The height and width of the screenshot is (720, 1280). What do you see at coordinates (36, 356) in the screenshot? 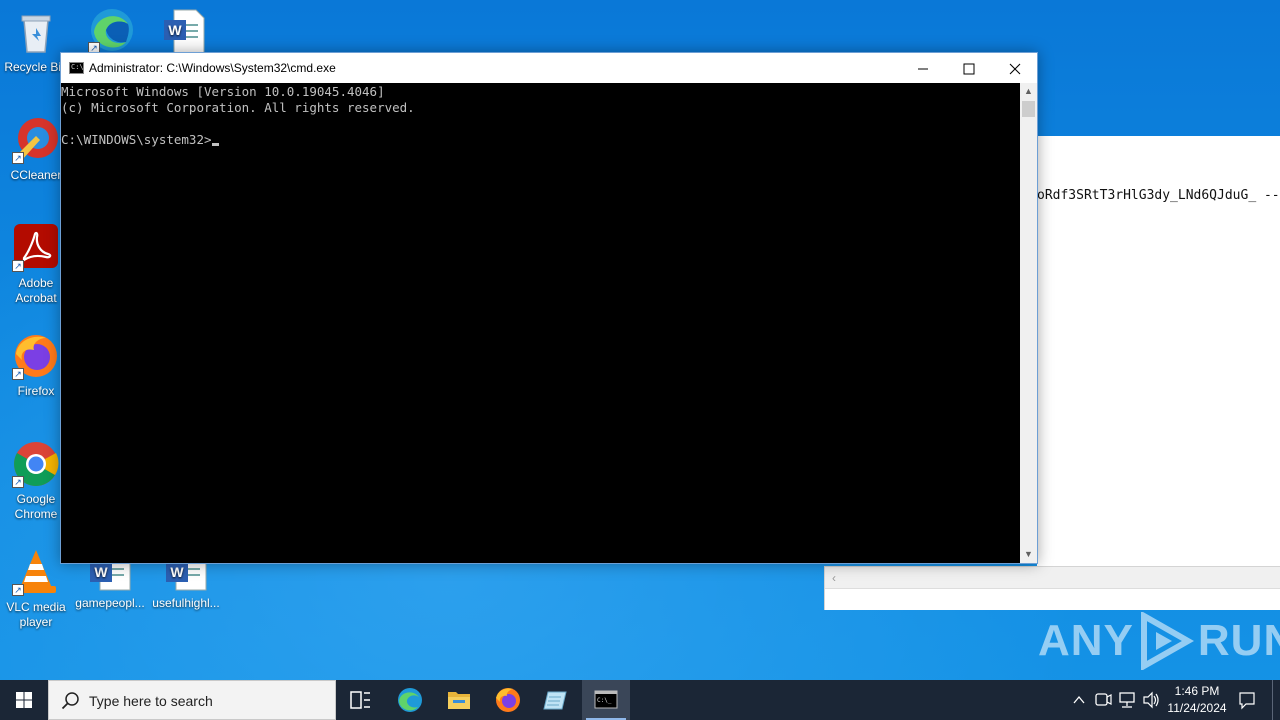
I see `firefox-icon: ↗` at bounding box center [36, 356].